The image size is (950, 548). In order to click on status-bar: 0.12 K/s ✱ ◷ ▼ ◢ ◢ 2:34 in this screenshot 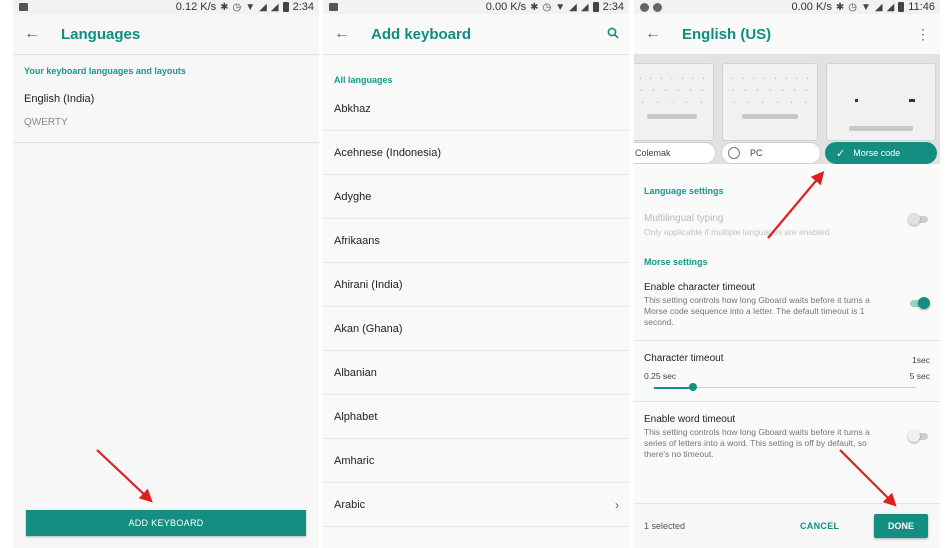, I will do `click(166, 7)`.